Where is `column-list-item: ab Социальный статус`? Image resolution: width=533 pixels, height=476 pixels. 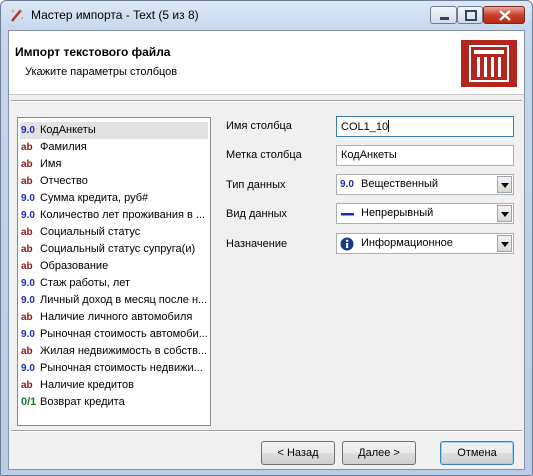 column-list-item: ab Социальный статус is located at coordinates (114, 232).